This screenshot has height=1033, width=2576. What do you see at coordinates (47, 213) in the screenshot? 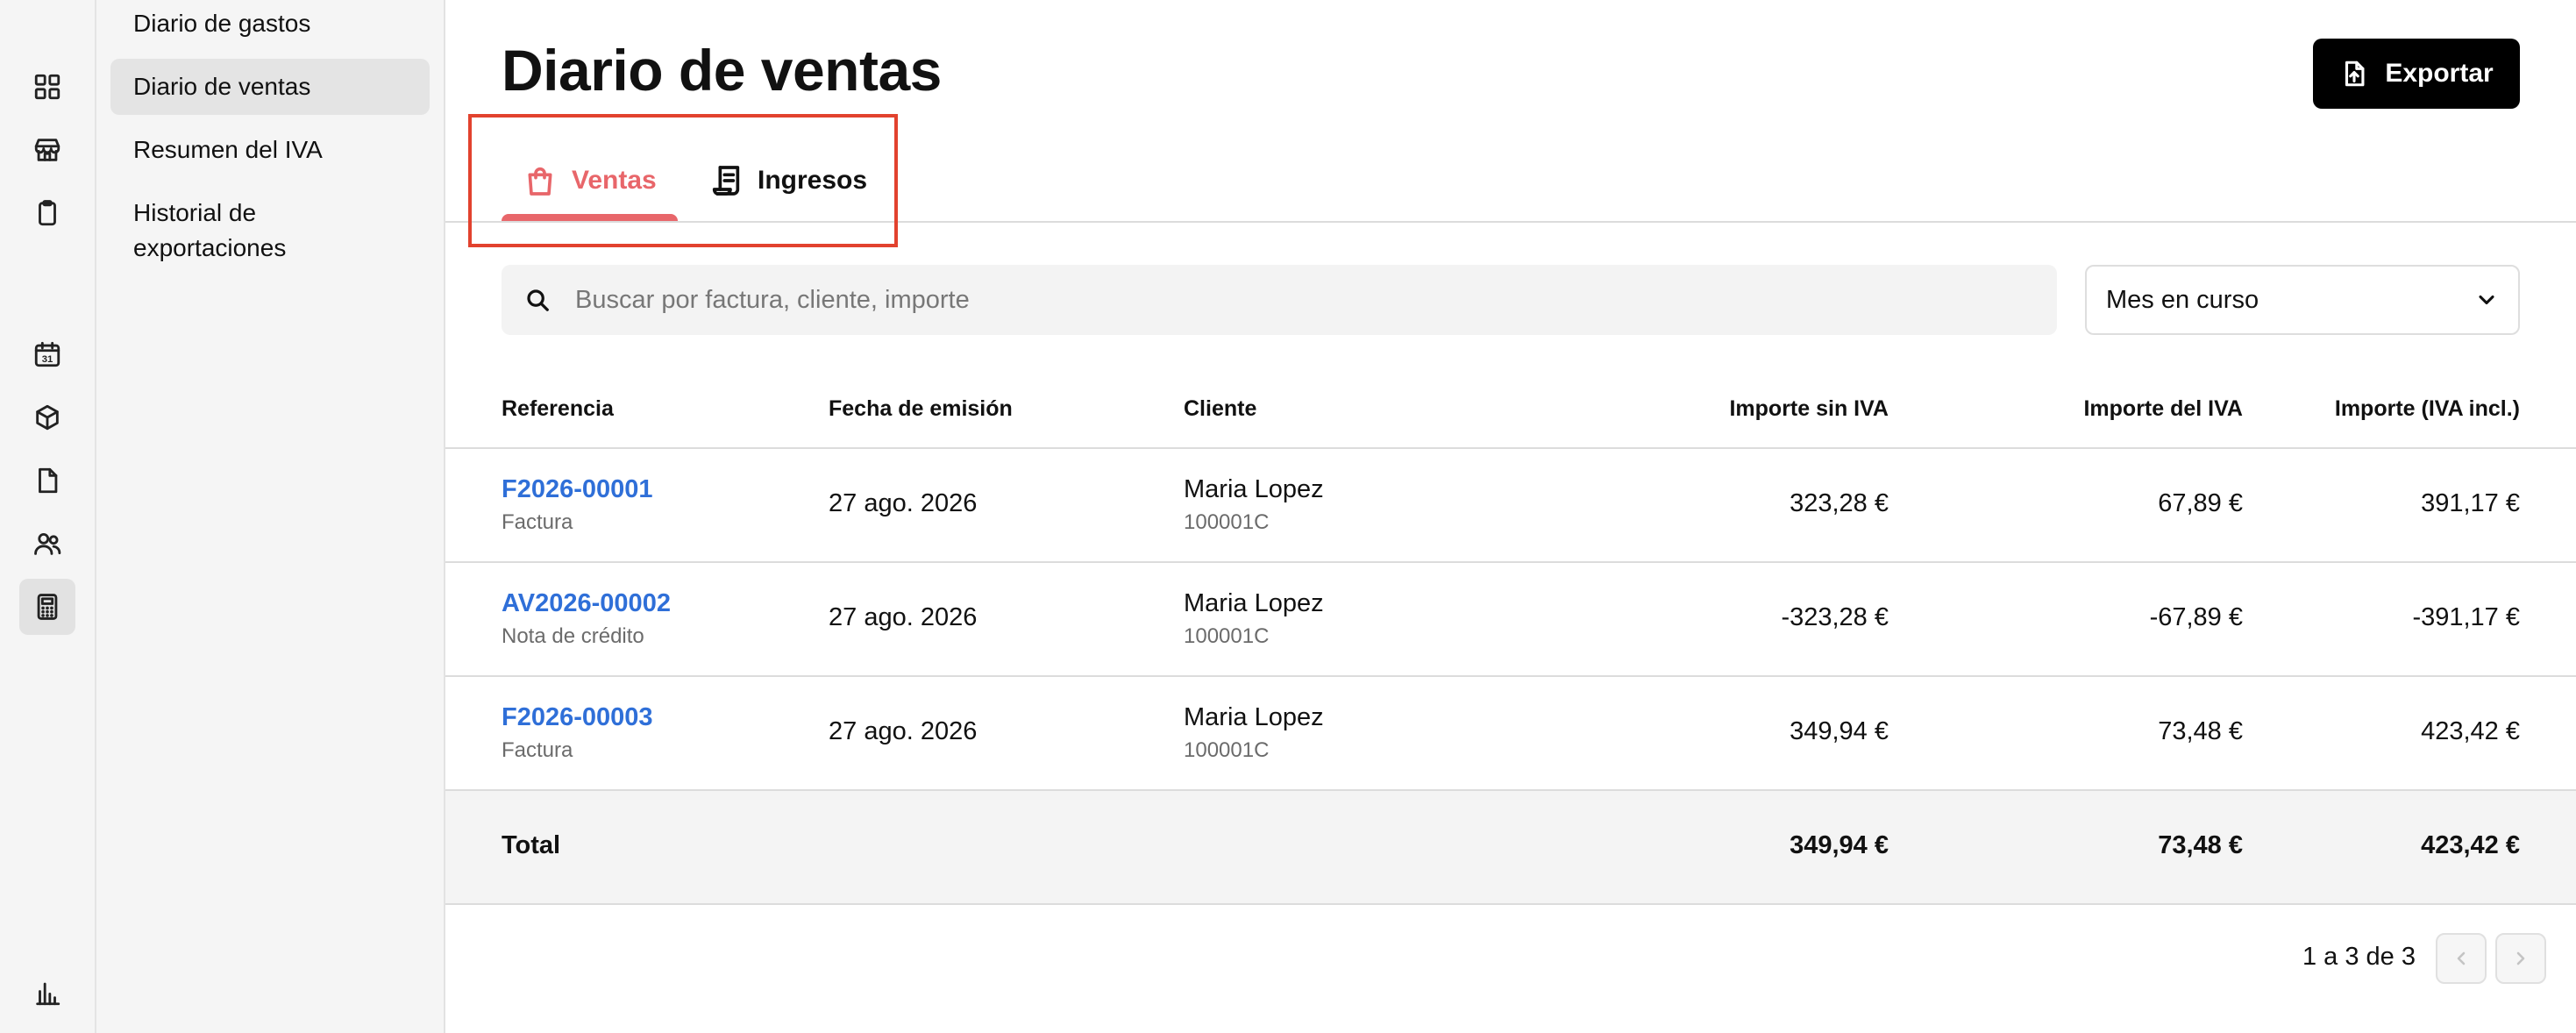
I see `clipboard-icon` at bounding box center [47, 213].